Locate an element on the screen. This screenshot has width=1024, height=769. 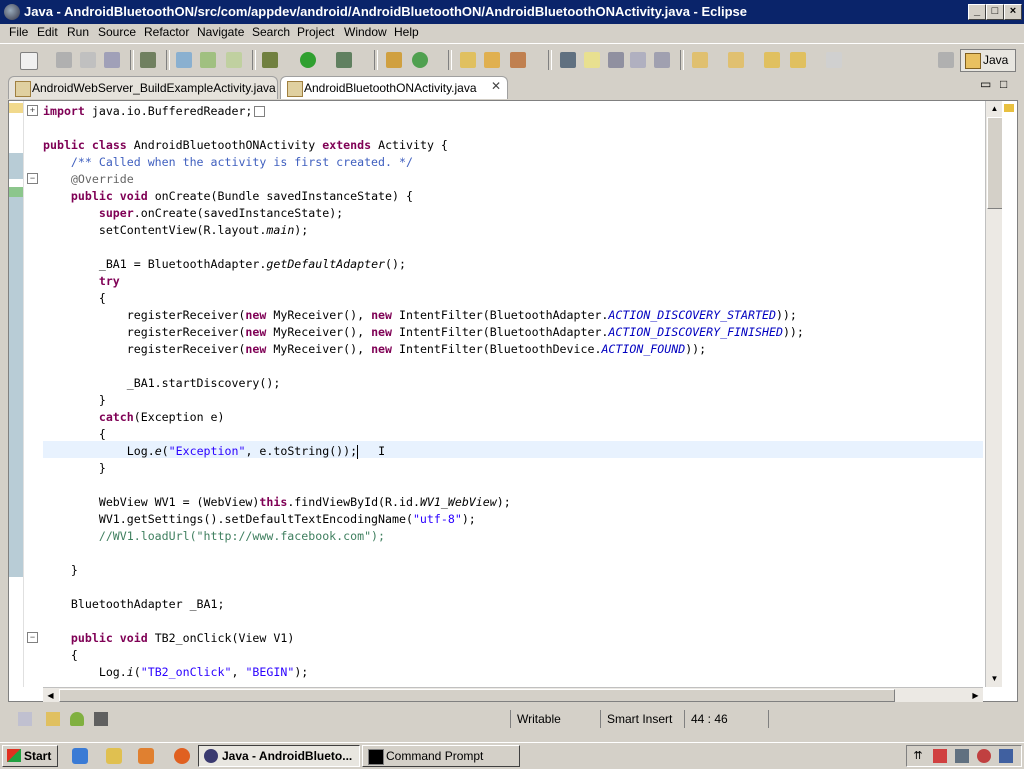
code-line: catch(Exception e) is located at coordinates (134, 417).